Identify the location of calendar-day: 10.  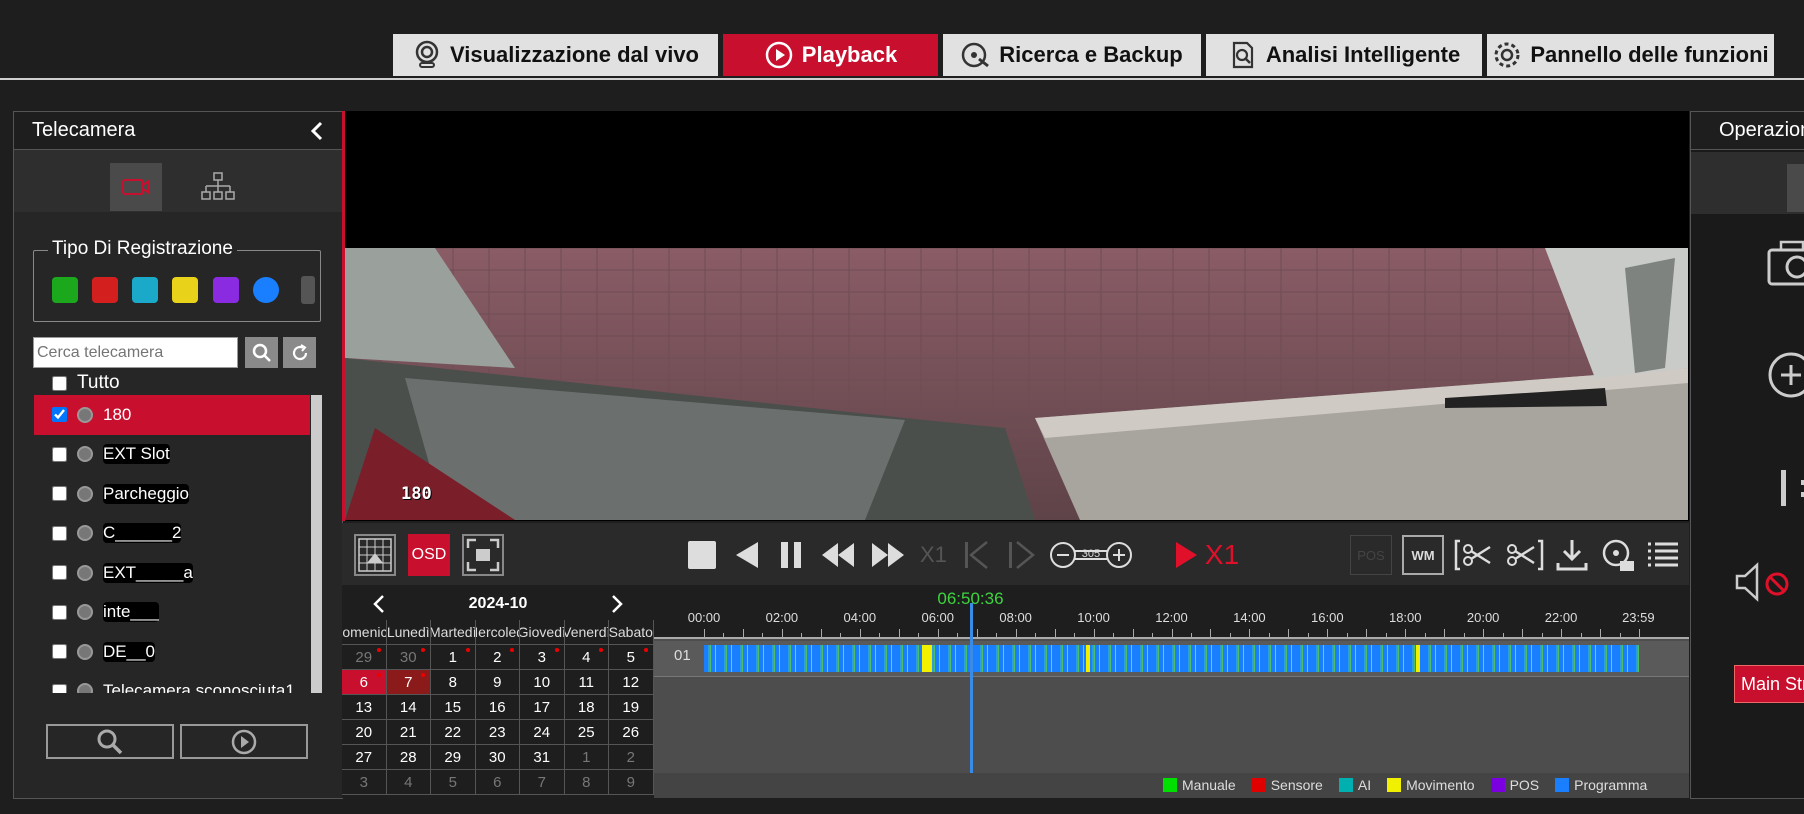
(542, 682).